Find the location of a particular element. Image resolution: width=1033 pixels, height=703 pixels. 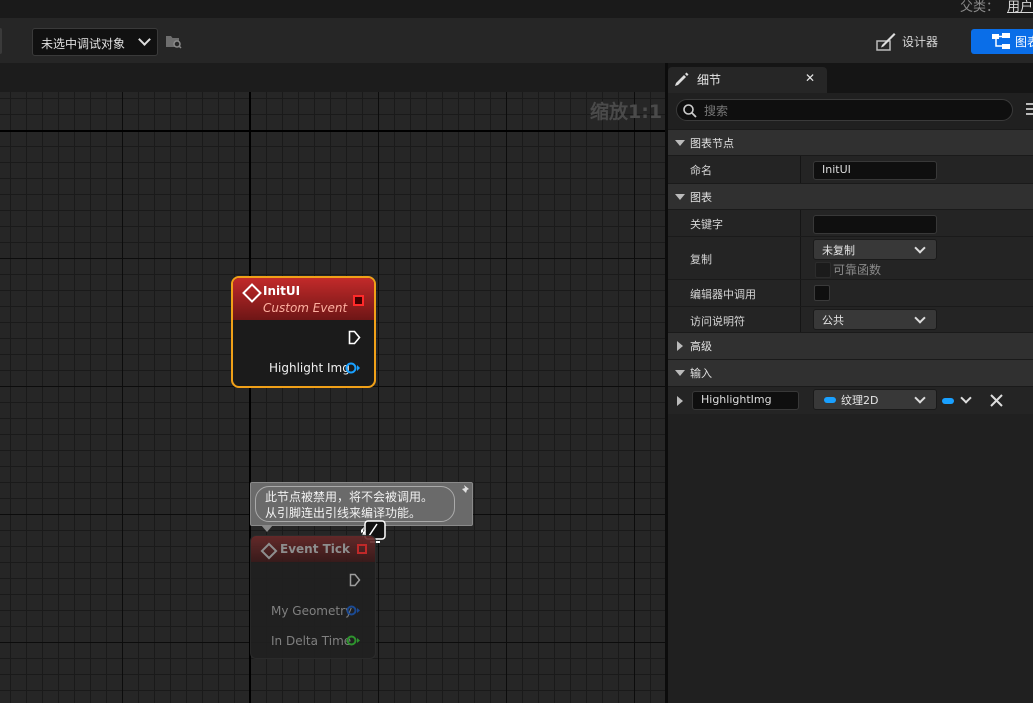

remove-input-icon is located at coordinates (996, 400).